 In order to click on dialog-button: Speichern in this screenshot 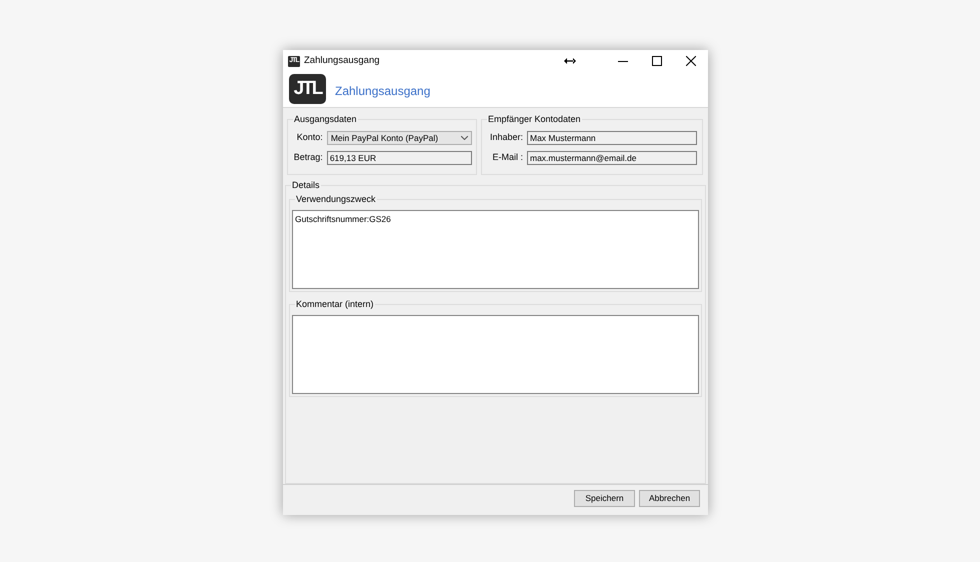, I will do `click(604, 498)`.